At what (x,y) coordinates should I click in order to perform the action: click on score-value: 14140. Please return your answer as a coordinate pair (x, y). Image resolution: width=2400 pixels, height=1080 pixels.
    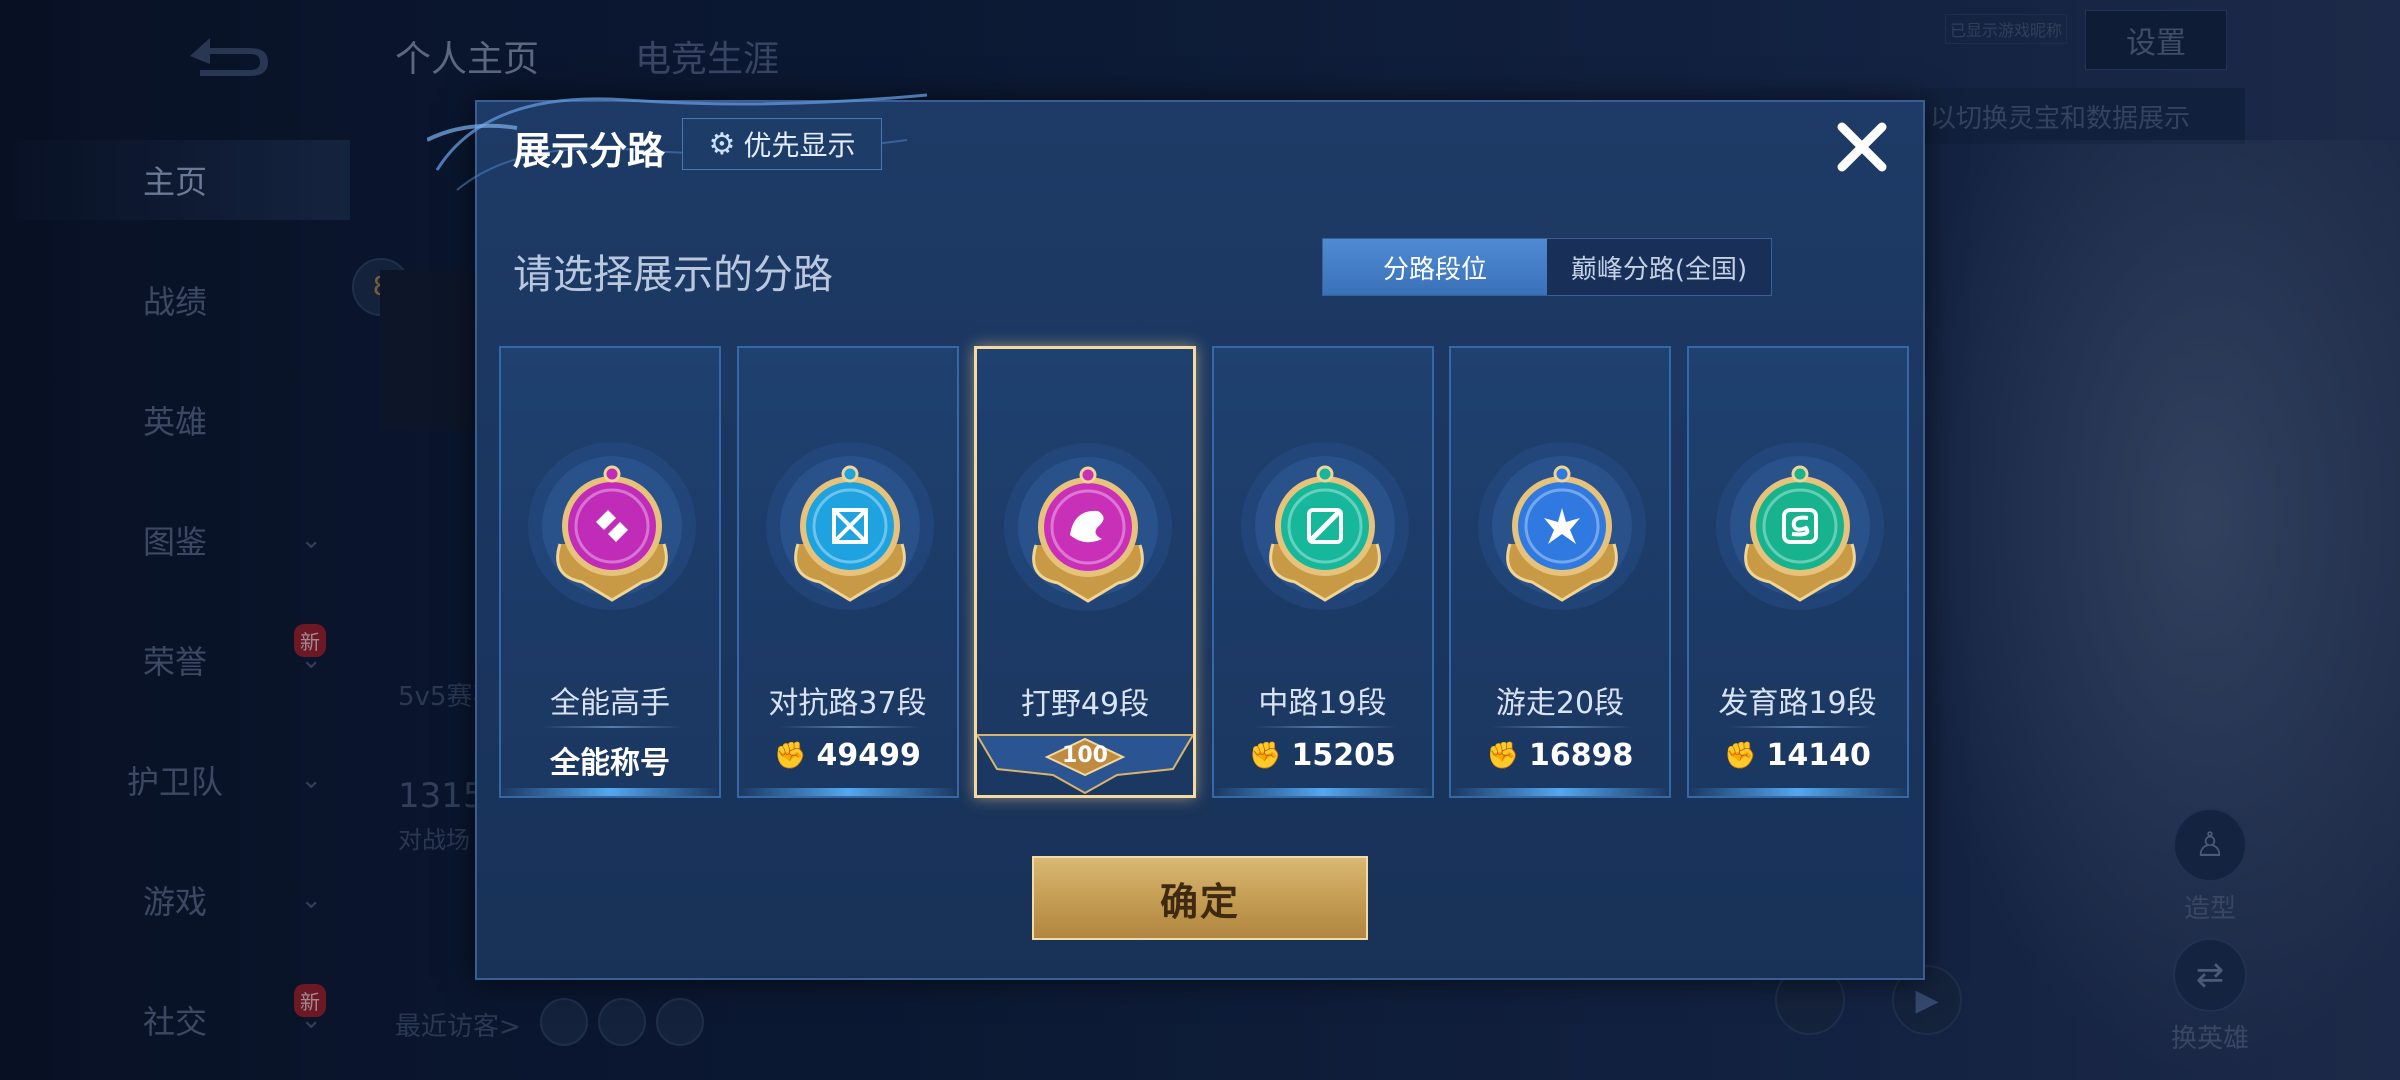
    Looking at the image, I should click on (1818, 755).